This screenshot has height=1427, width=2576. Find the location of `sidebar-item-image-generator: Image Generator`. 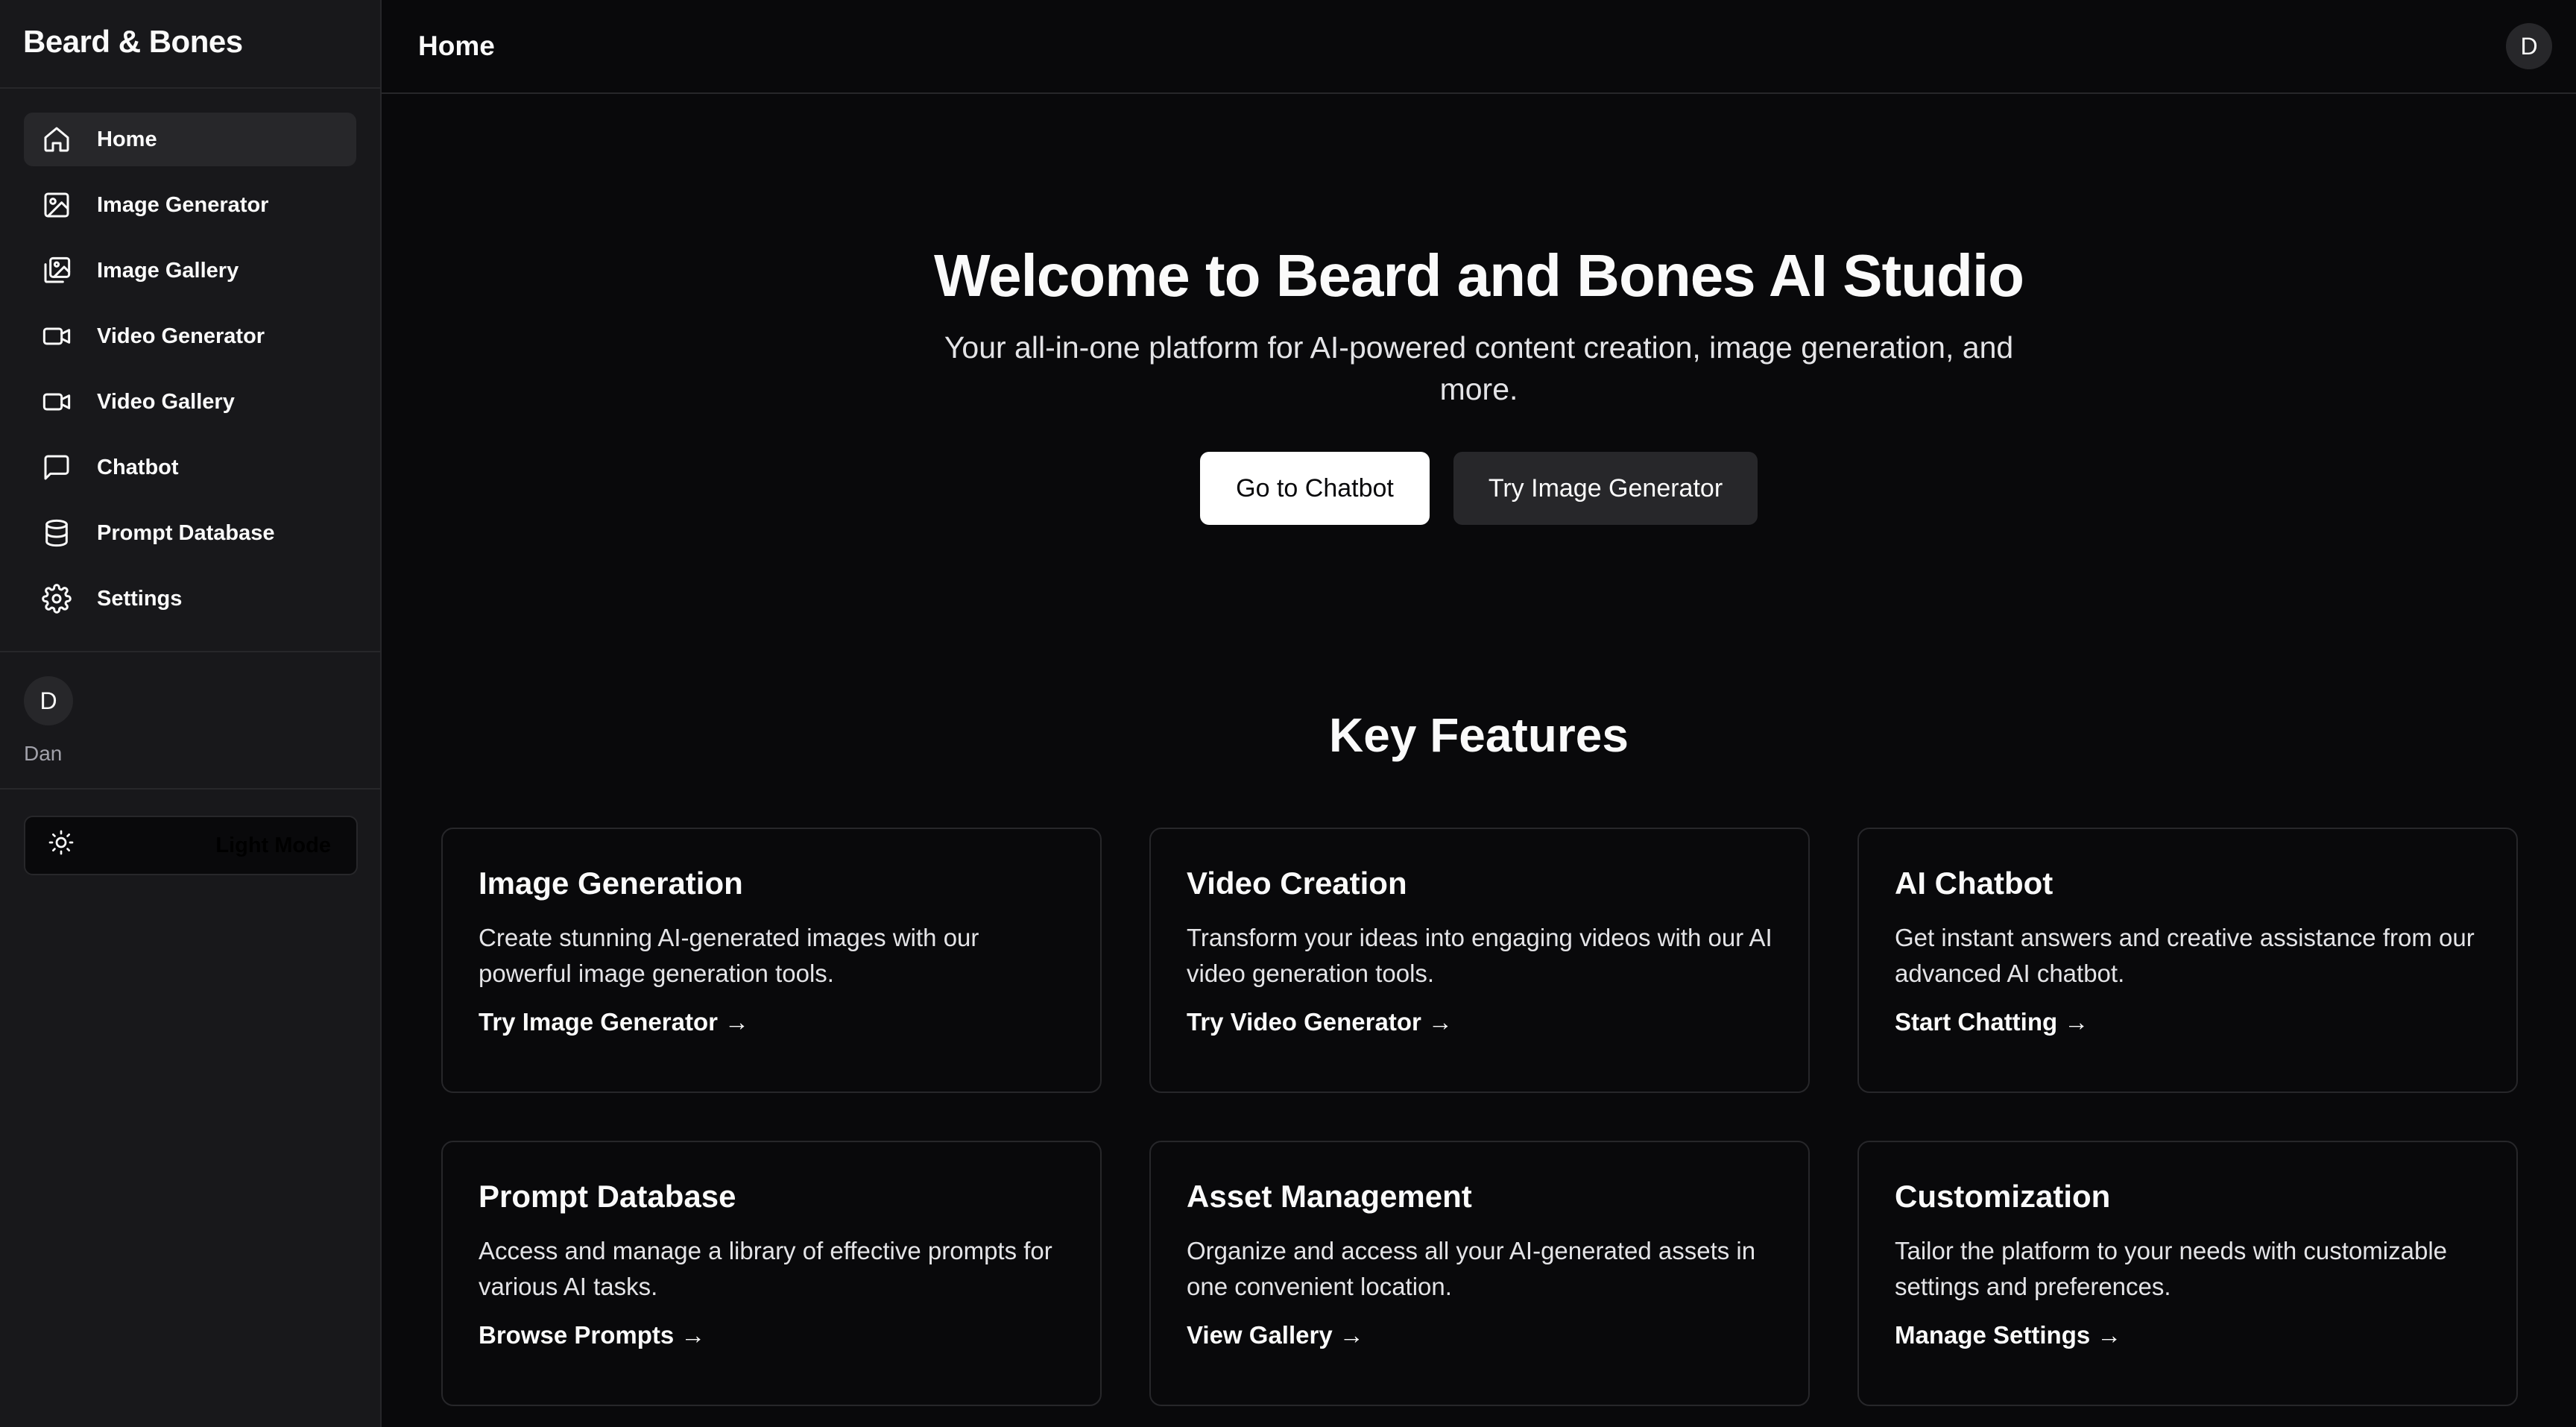

sidebar-item-image-generator: Image Generator is located at coordinates (190, 205).